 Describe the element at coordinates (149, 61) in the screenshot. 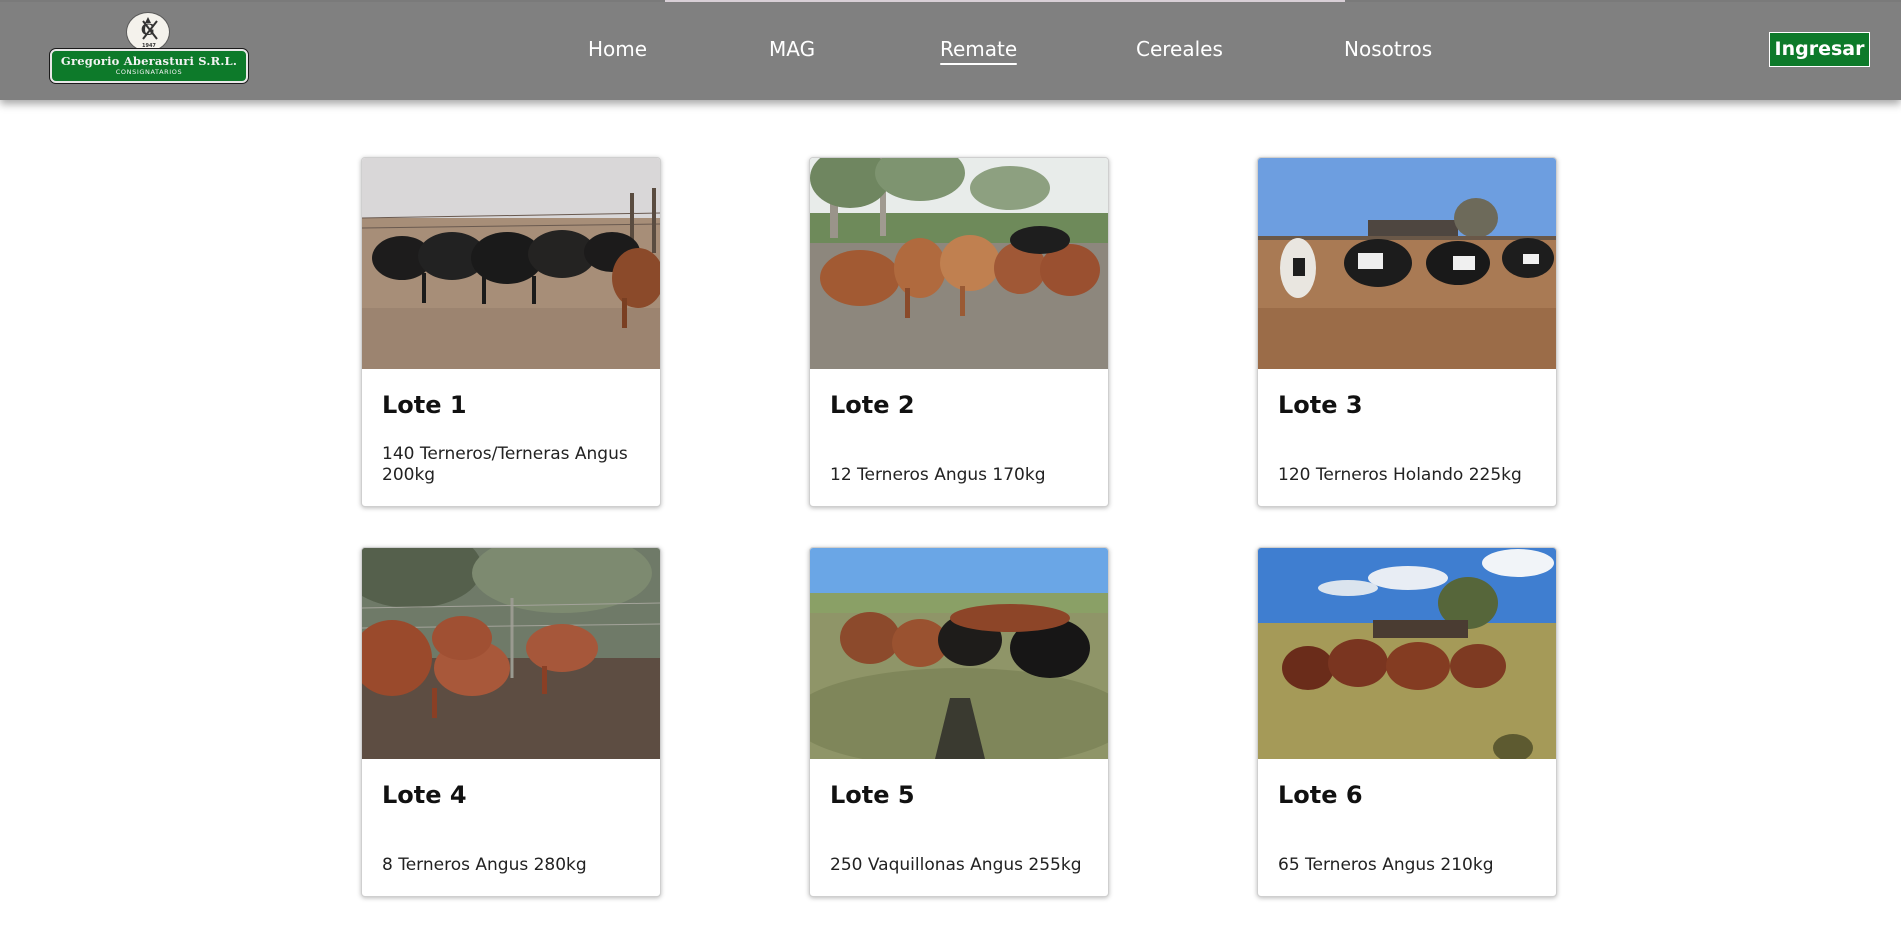

I see `brand-name: Gregorio Aberasturi S.R.L.` at that location.